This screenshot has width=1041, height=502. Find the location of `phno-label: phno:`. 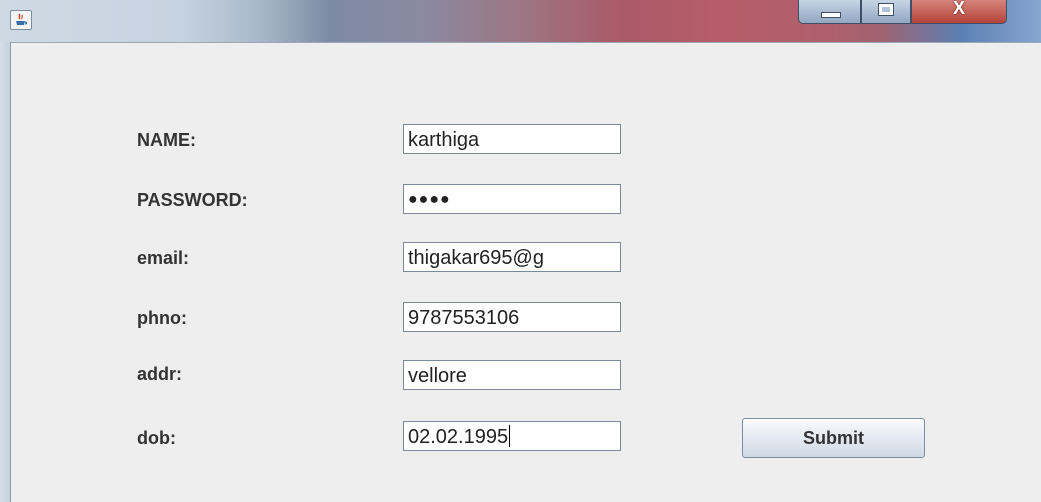

phno-label: phno: is located at coordinates (162, 318).